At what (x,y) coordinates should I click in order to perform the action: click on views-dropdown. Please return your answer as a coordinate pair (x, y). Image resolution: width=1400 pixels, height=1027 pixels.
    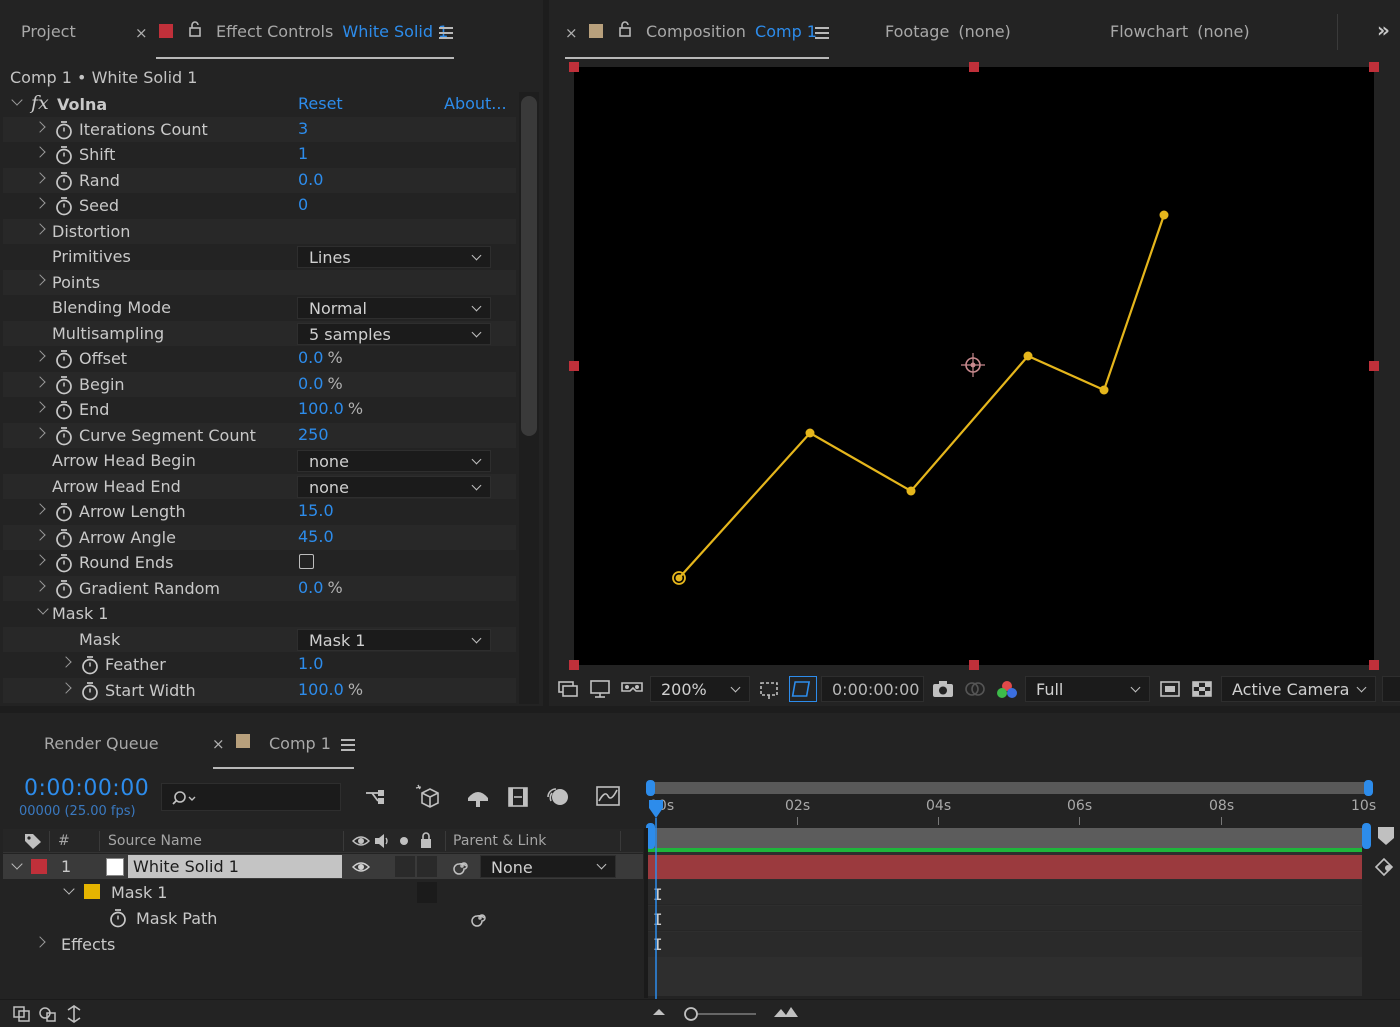
    Looking at the image, I should click on (1391, 689).